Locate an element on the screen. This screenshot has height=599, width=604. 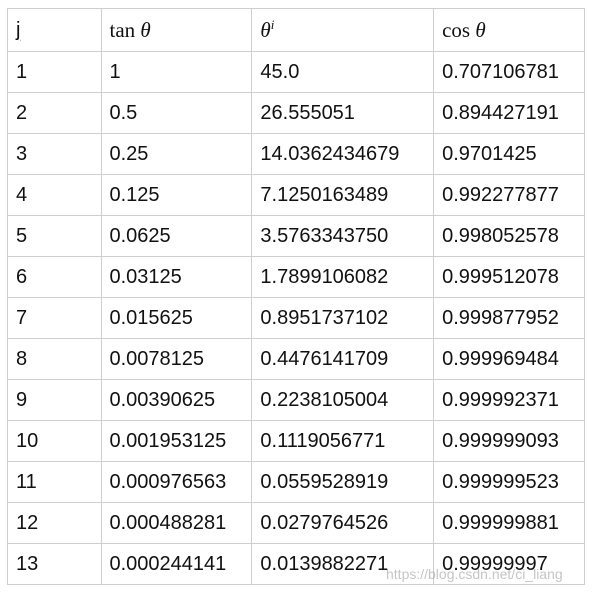
cell-tan: 0.03125 is located at coordinates (176, 277).